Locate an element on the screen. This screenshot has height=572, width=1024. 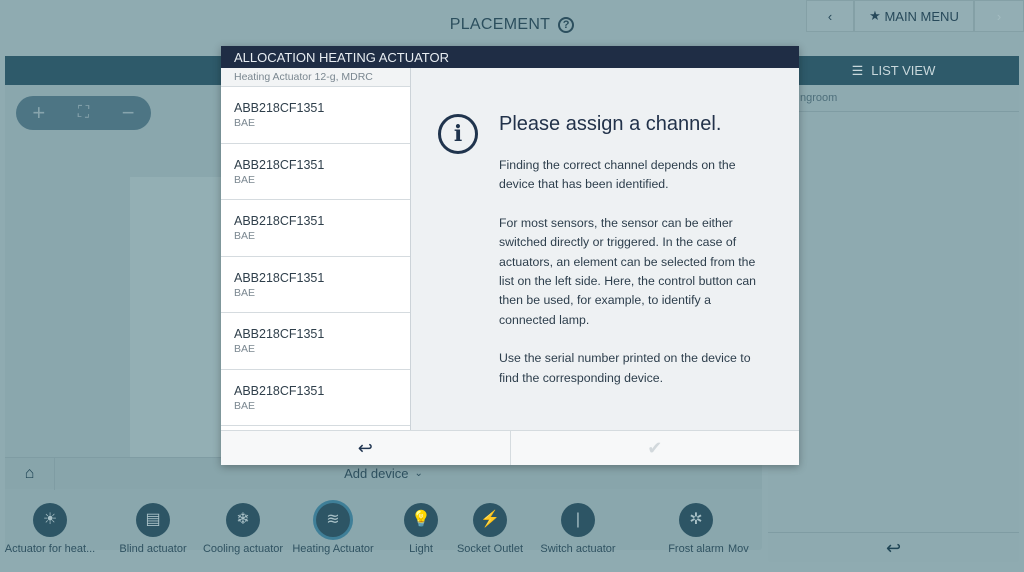
device-icon: ≋ is located at coordinates (333, 520).